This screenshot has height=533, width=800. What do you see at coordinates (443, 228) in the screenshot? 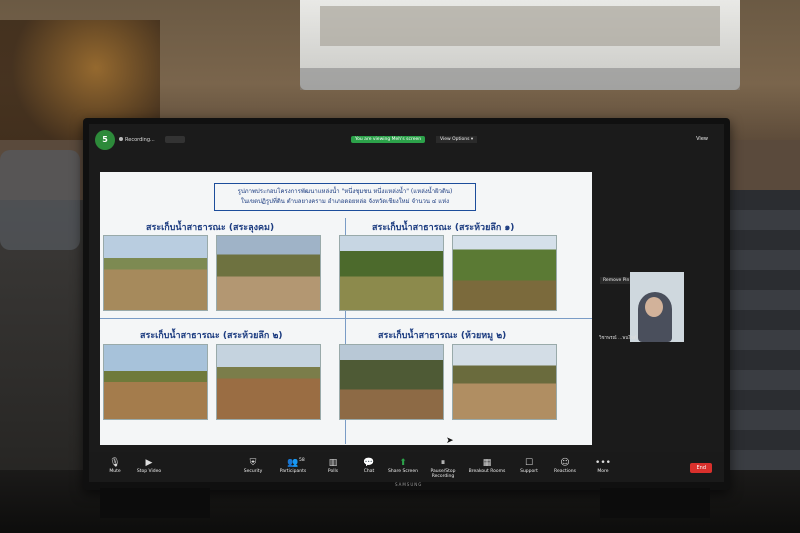
I see `caption-pond-2: สระเก็บน้ำสาธารณะ (สระห้วยลึก ๑)` at bounding box center [443, 228].